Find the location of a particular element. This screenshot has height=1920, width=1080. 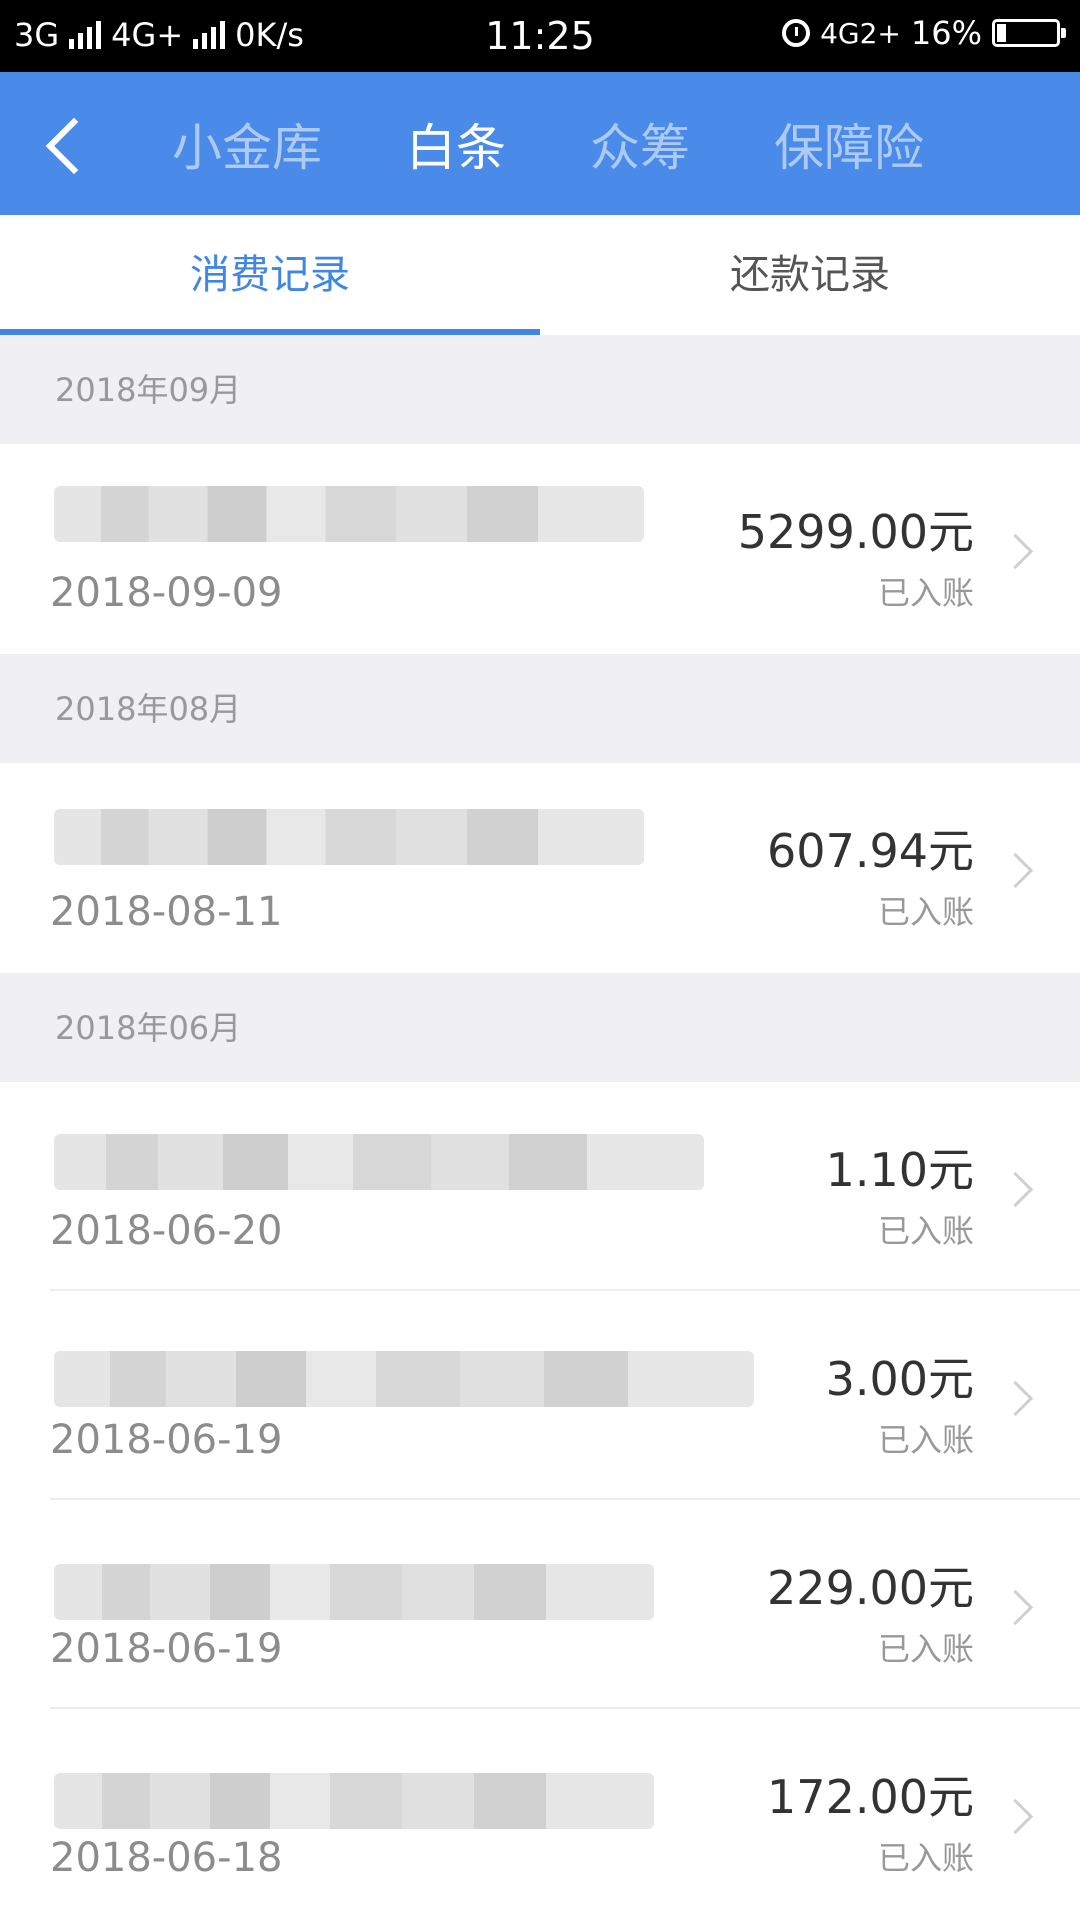

nav-tab-baozhangxian: 保障险 is located at coordinates (849, 144).